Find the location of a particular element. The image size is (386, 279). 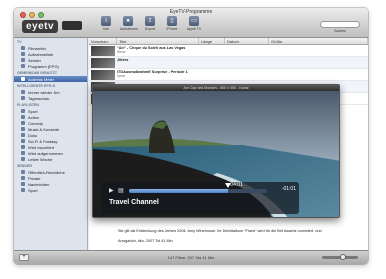

appletv-button-label: Apple TV is located at coordinates (194, 29).